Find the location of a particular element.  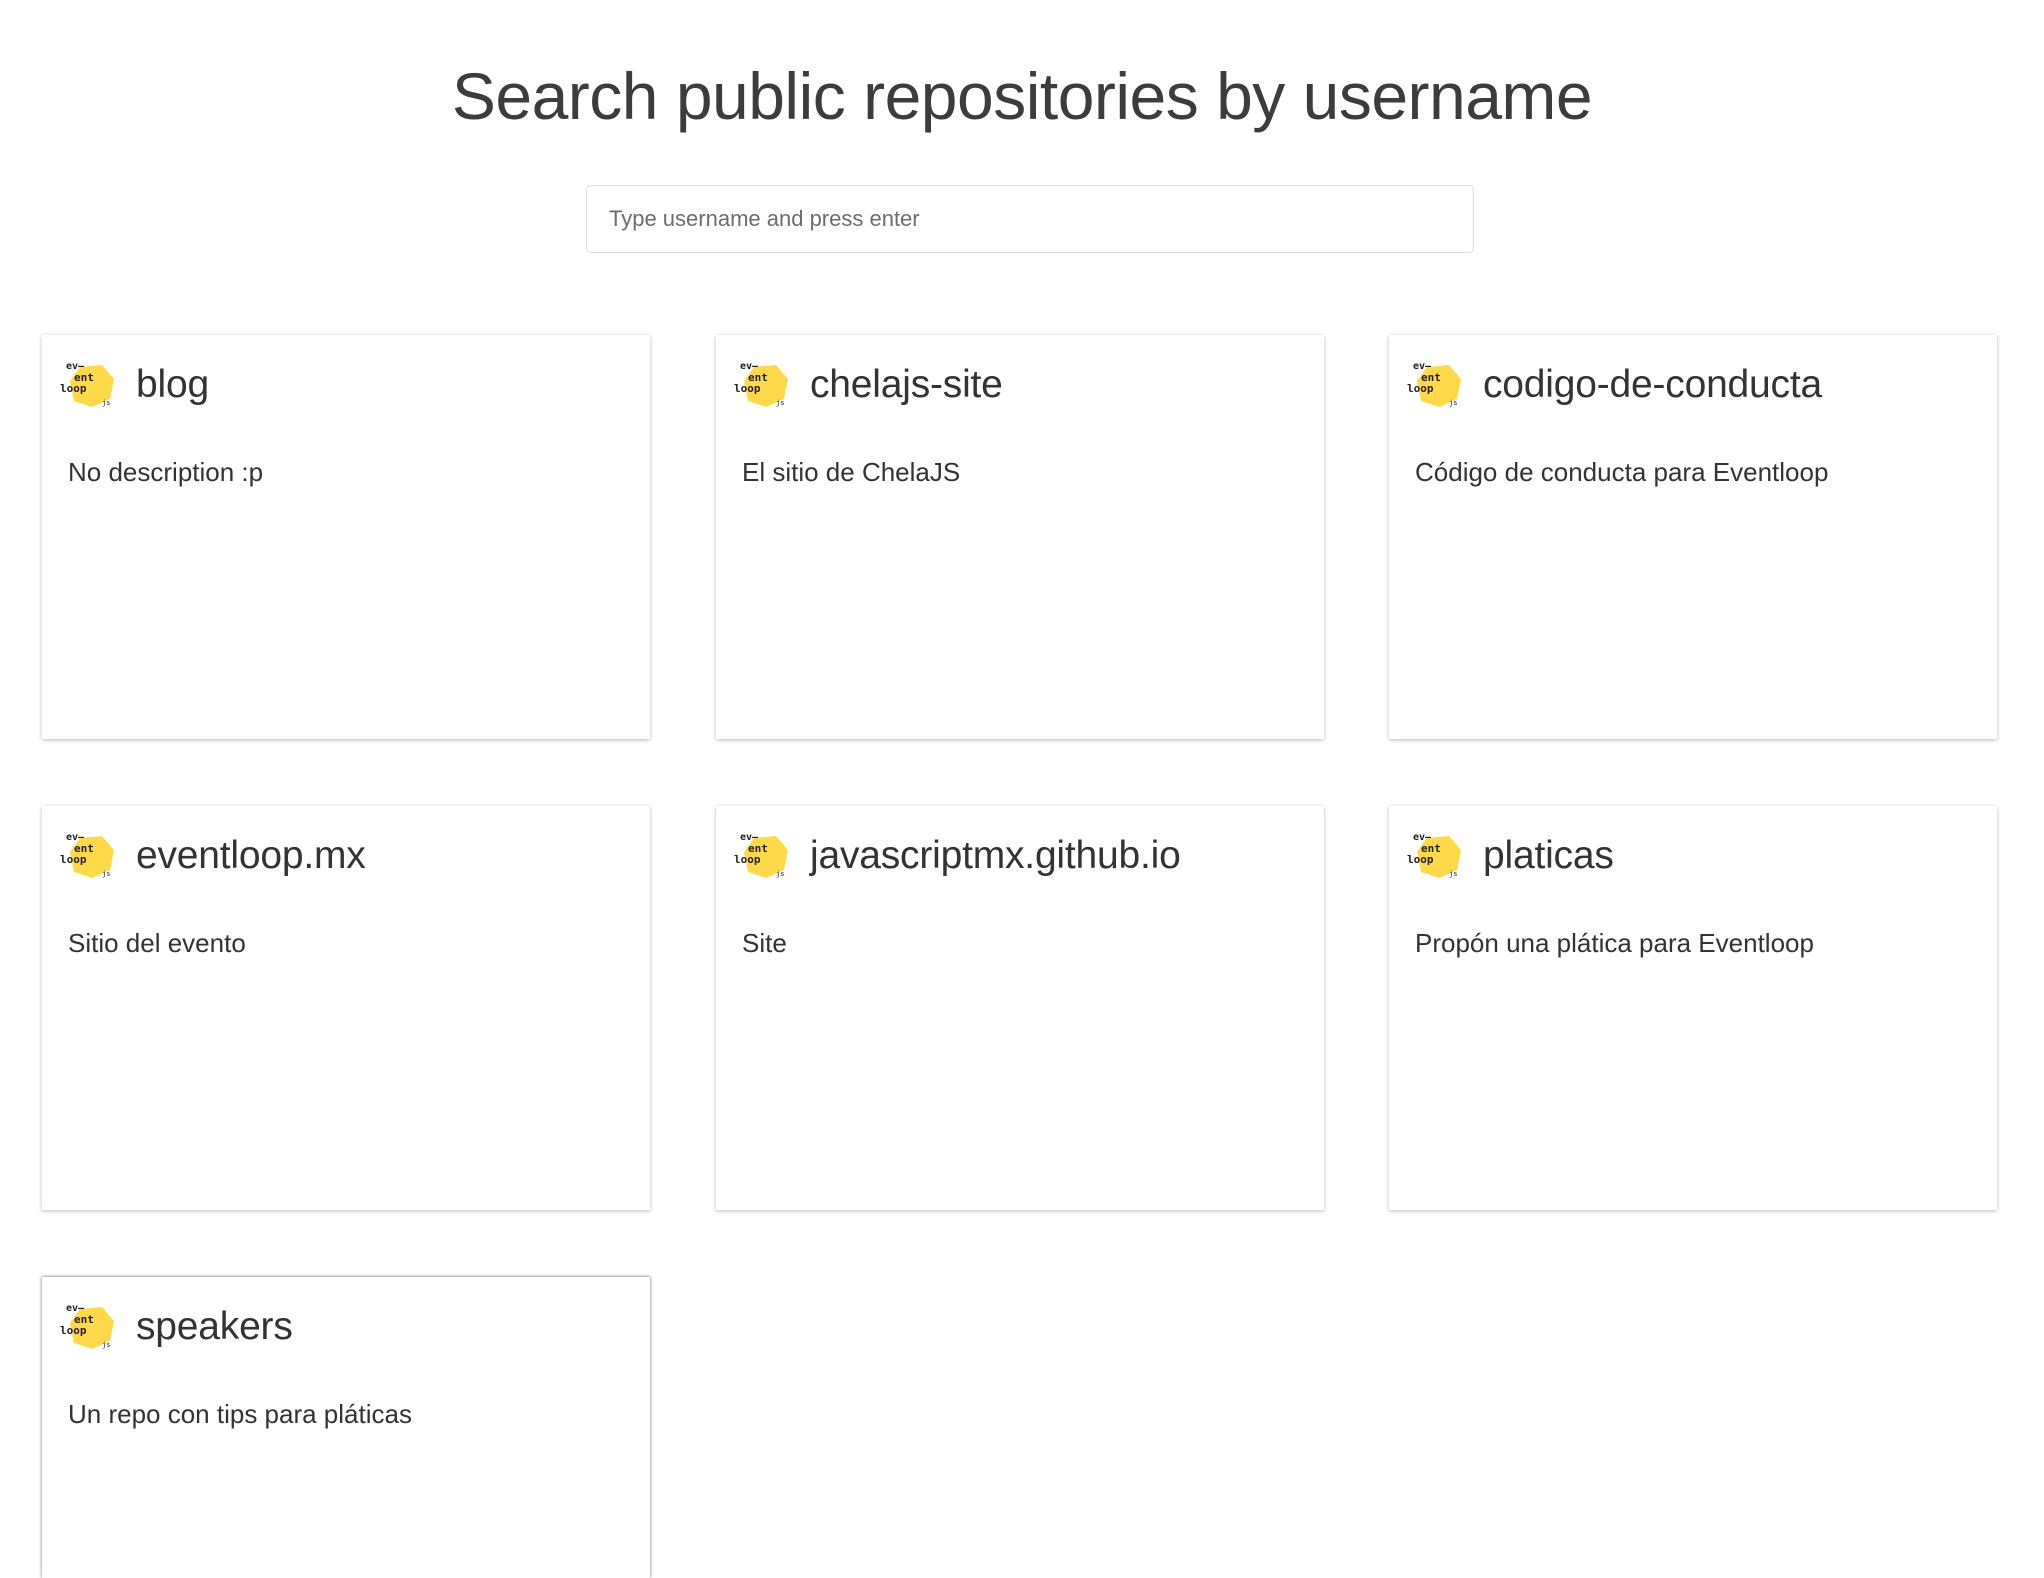

repo-name: codigo-de-conducta is located at coordinates (1652, 385).